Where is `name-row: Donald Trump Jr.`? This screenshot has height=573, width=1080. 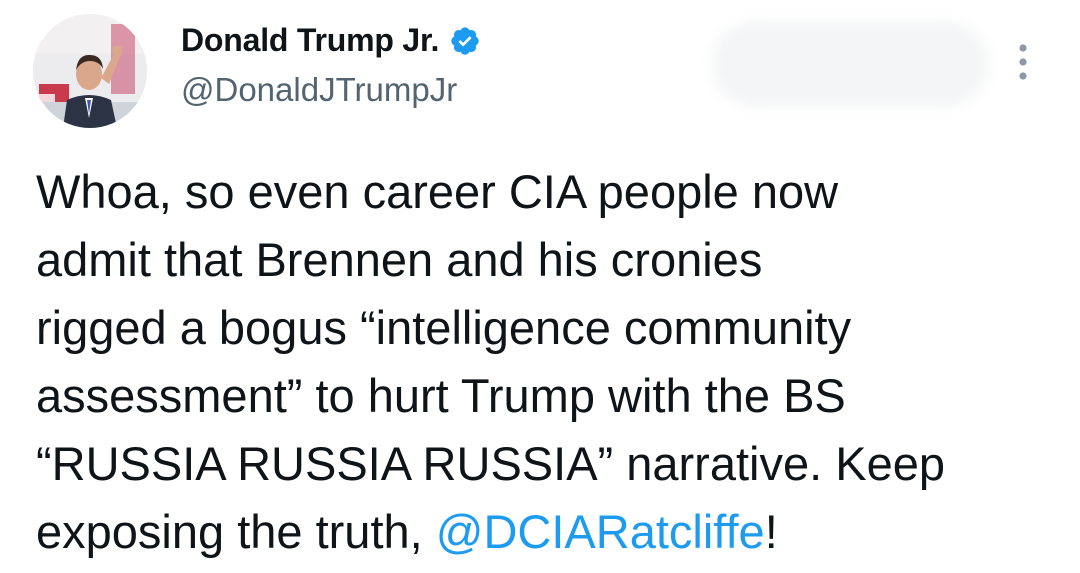 name-row: Donald Trump Jr. is located at coordinates (331, 40).